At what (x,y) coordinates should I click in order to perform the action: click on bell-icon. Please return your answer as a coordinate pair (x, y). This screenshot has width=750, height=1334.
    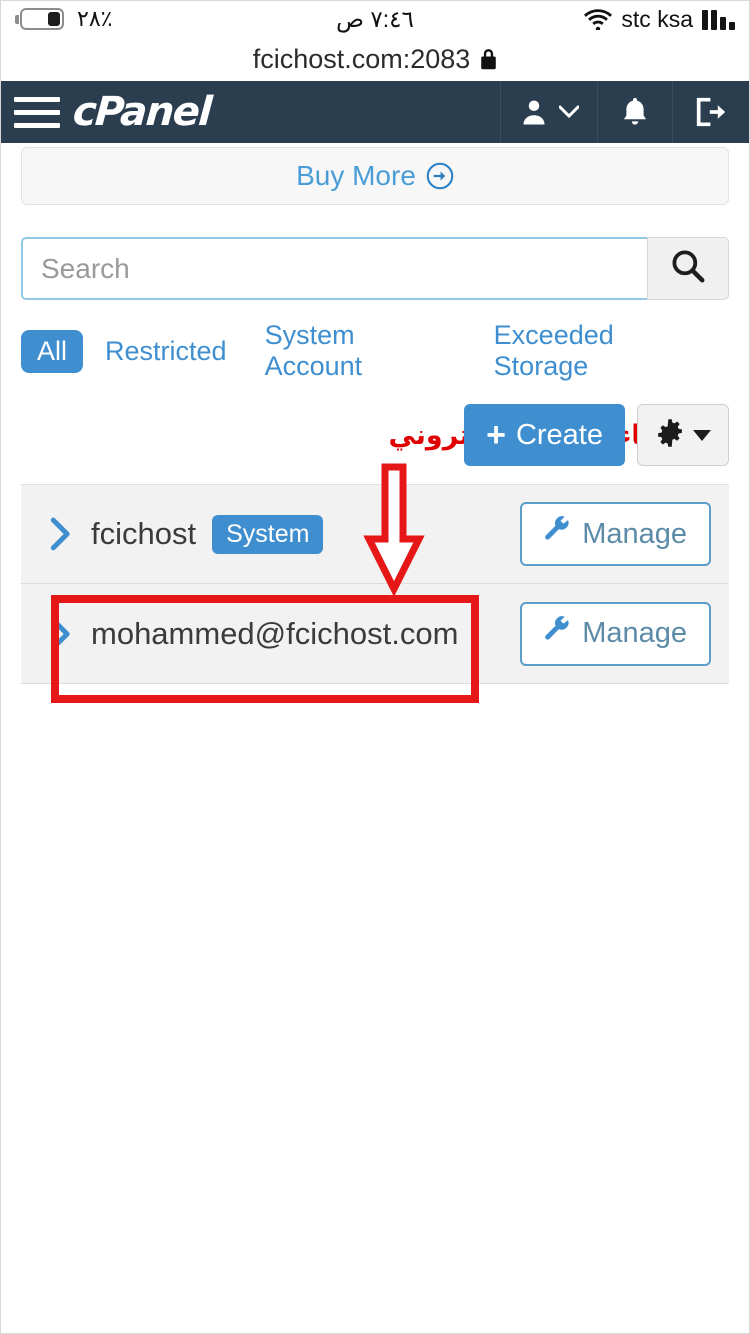
    Looking at the image, I should click on (635, 112).